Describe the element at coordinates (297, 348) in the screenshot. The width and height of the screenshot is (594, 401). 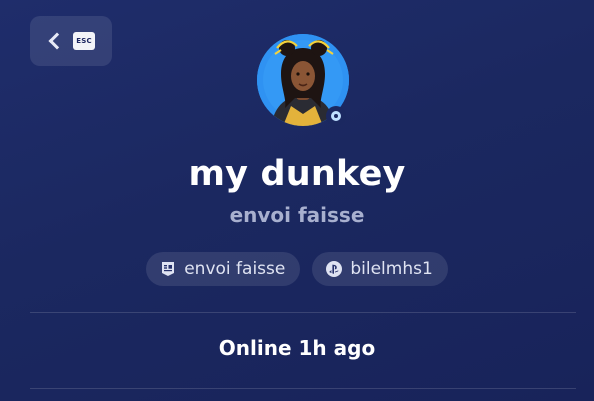
I see `presence-status: Online 1h ago` at that location.